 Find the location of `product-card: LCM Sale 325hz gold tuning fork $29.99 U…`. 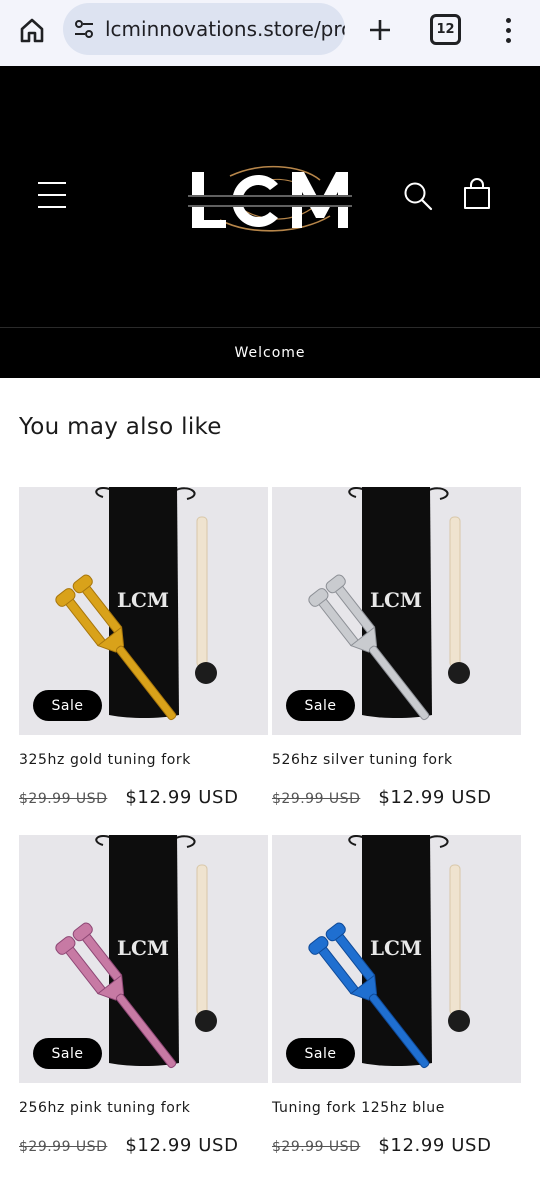

product-card: LCM Sale 325hz gold tuning fork $29.99 U… is located at coordinates (143, 647).